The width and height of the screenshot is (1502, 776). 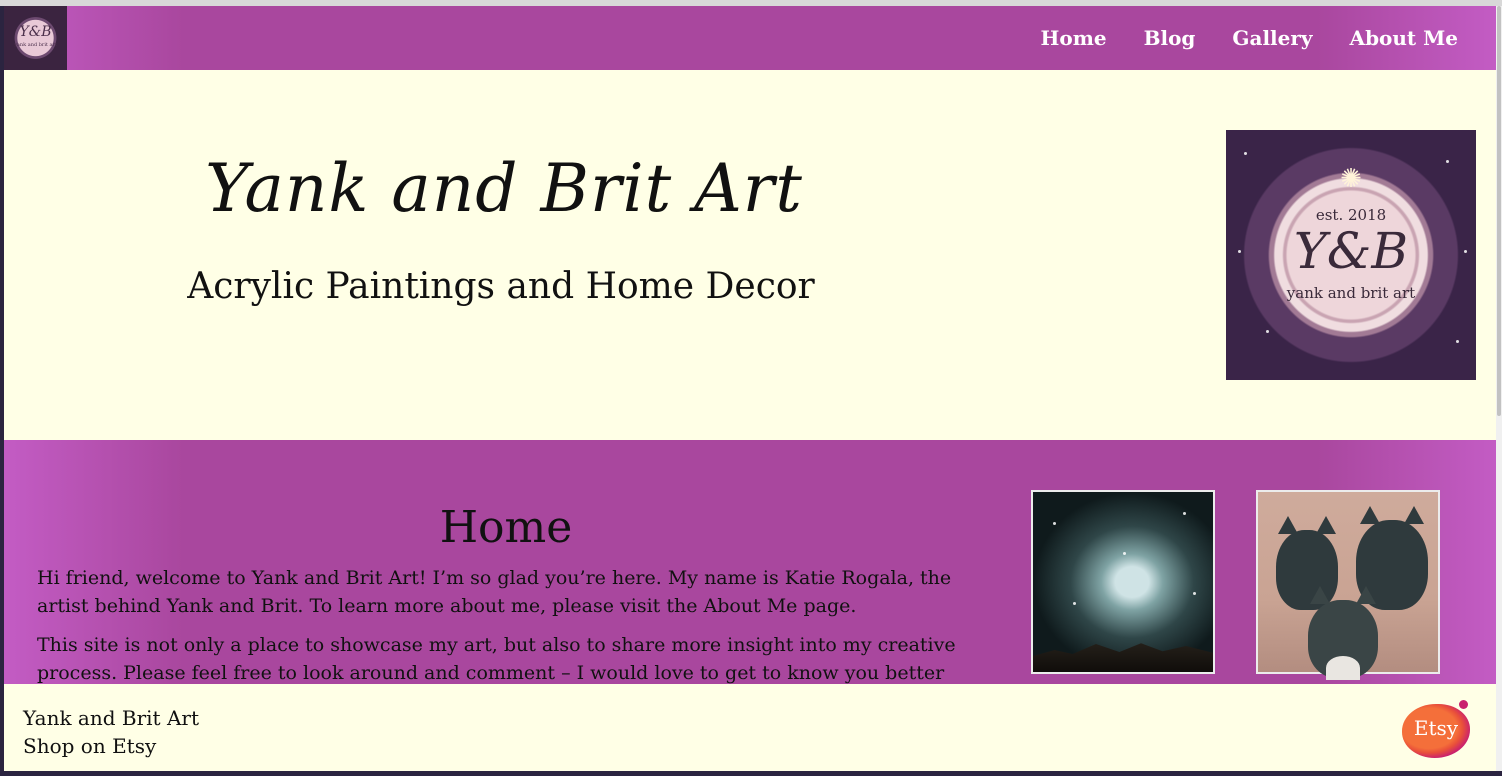 I want to click on hero-logo-name: yank and brit art, so click(x=1351, y=293).